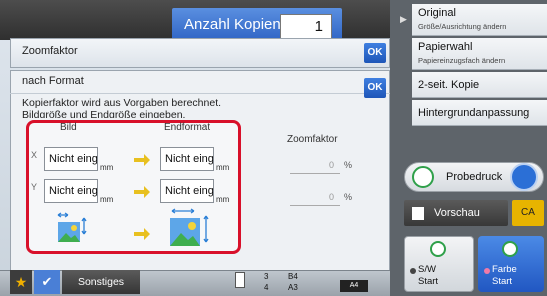 Image resolution: width=547 pixels, height=296 pixels. Describe the element at coordinates (306, 27) in the screenshot. I see `copies-input: 1` at that location.